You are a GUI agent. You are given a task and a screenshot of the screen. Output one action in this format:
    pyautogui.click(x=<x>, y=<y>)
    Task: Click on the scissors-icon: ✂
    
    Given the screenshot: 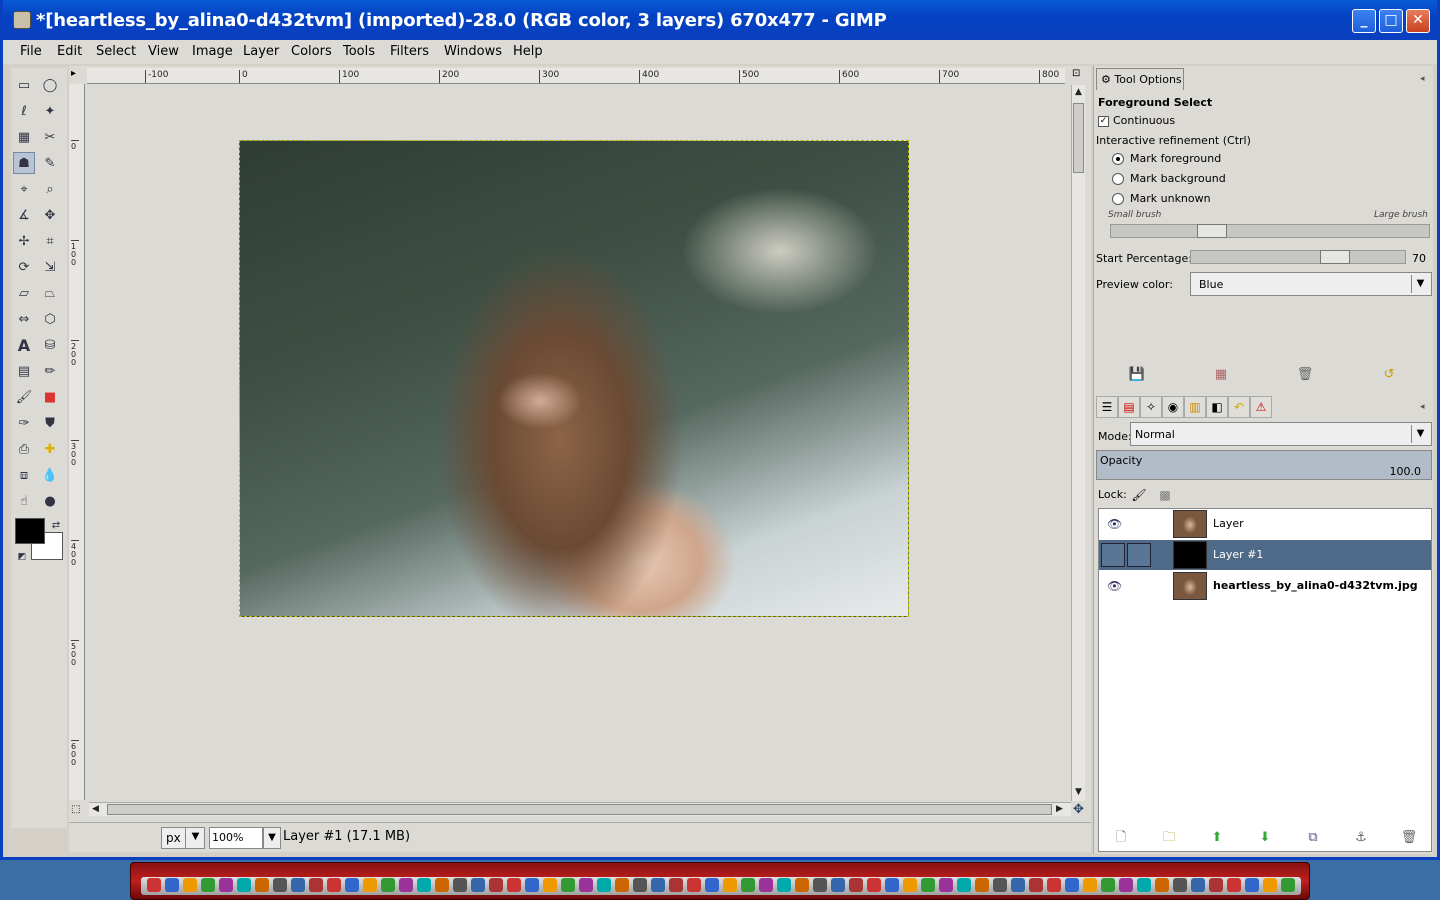 What is the action you would take?
    pyautogui.click(x=50, y=137)
    